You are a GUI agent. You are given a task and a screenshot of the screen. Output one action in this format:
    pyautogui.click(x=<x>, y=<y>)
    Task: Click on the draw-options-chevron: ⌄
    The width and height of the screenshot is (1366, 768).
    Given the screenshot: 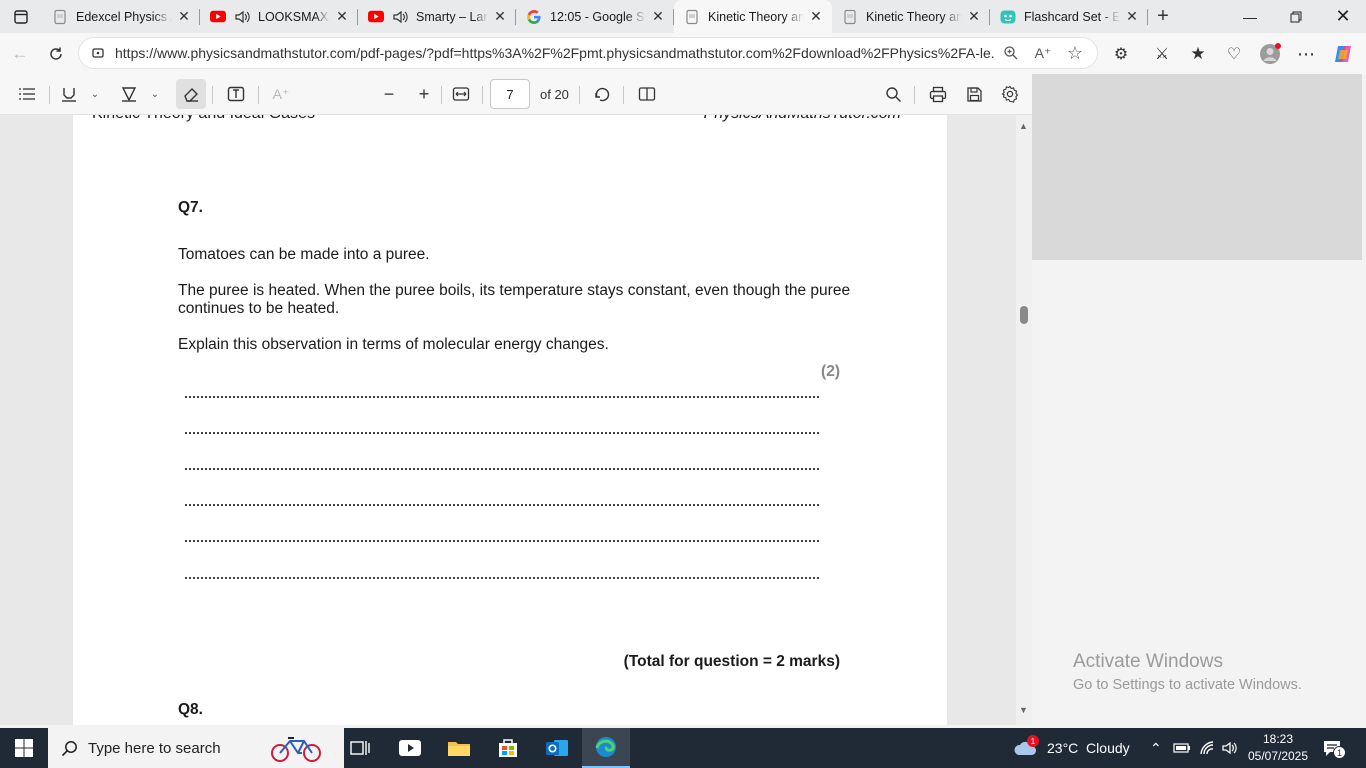 What is the action you would take?
    pyautogui.click(x=155, y=94)
    